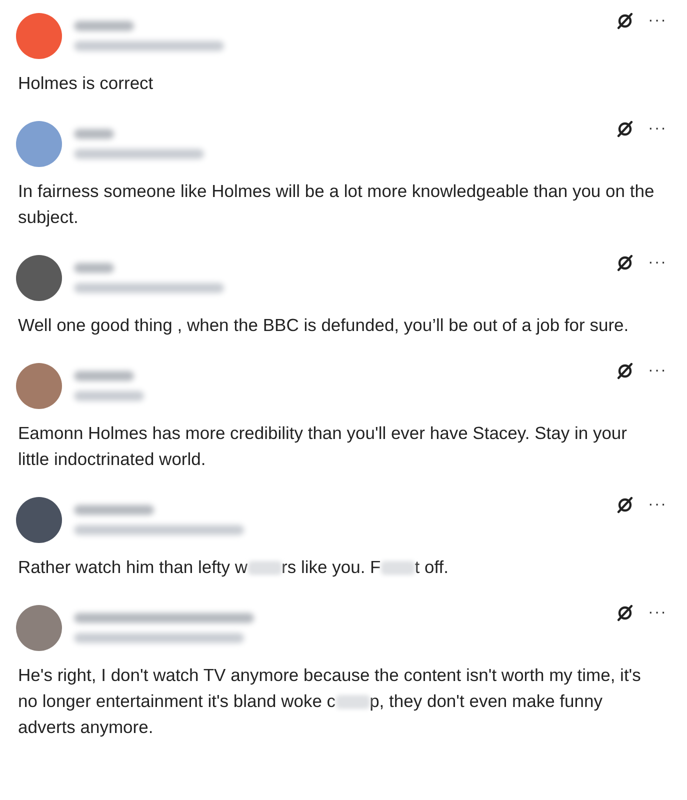  Describe the element at coordinates (329, 701) in the screenshot. I see `reply-text: He's right, I don't watch TV anymore because the content isn't worth my time, it's no longer entertainment it's bland woke c p, they don't even make funny adverts anymore.` at that location.